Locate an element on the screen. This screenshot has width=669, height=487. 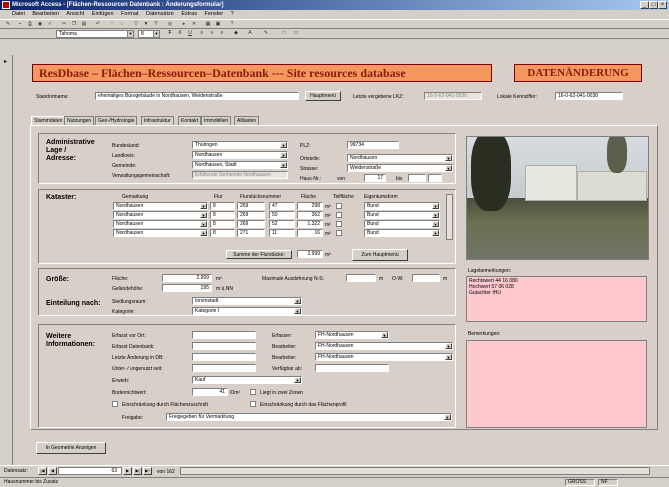
tab-immobilien: Immobilien is located at coordinates (216, 120).